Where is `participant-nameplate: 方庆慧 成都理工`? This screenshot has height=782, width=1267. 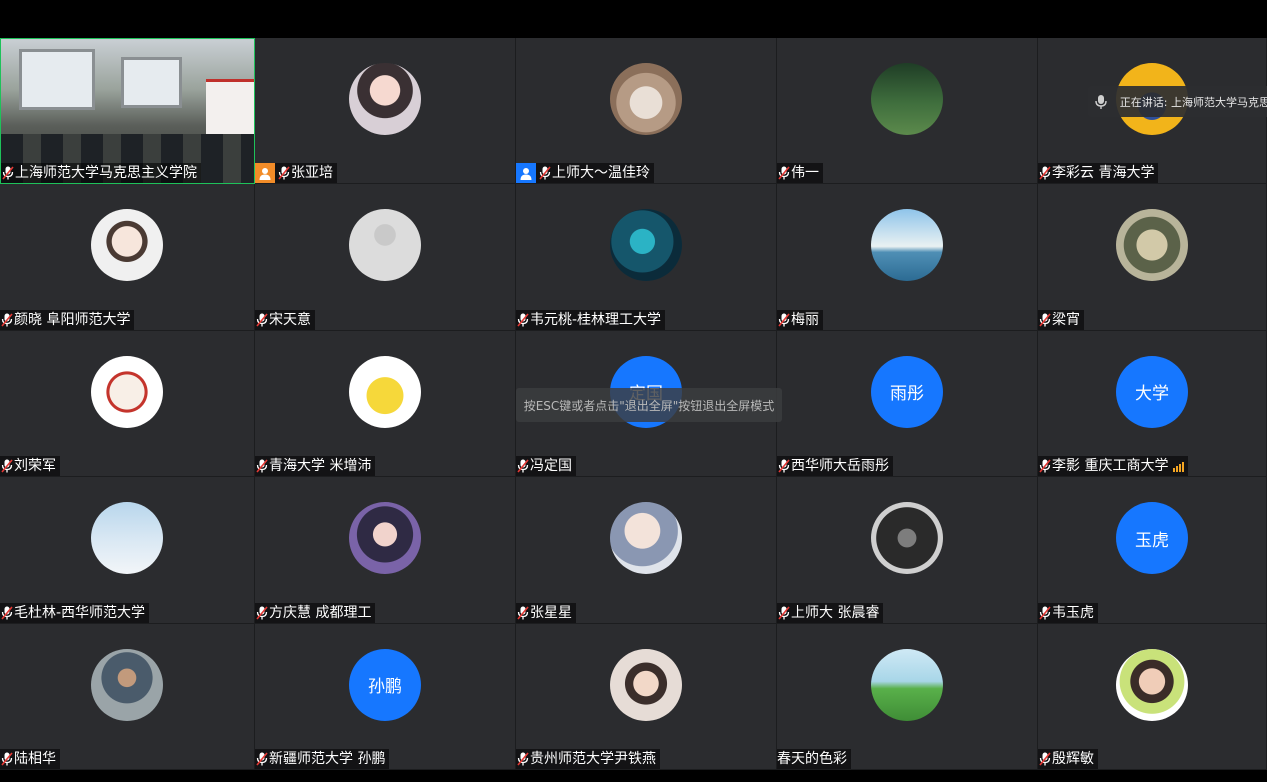 participant-nameplate: 方庆慧 成都理工 is located at coordinates (315, 612).